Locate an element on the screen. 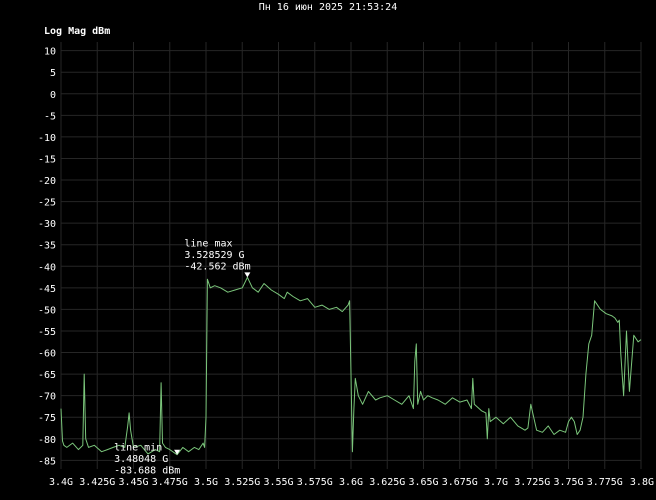 This screenshot has height=500, width=656. annotation-line: line max is located at coordinates (208, 243).